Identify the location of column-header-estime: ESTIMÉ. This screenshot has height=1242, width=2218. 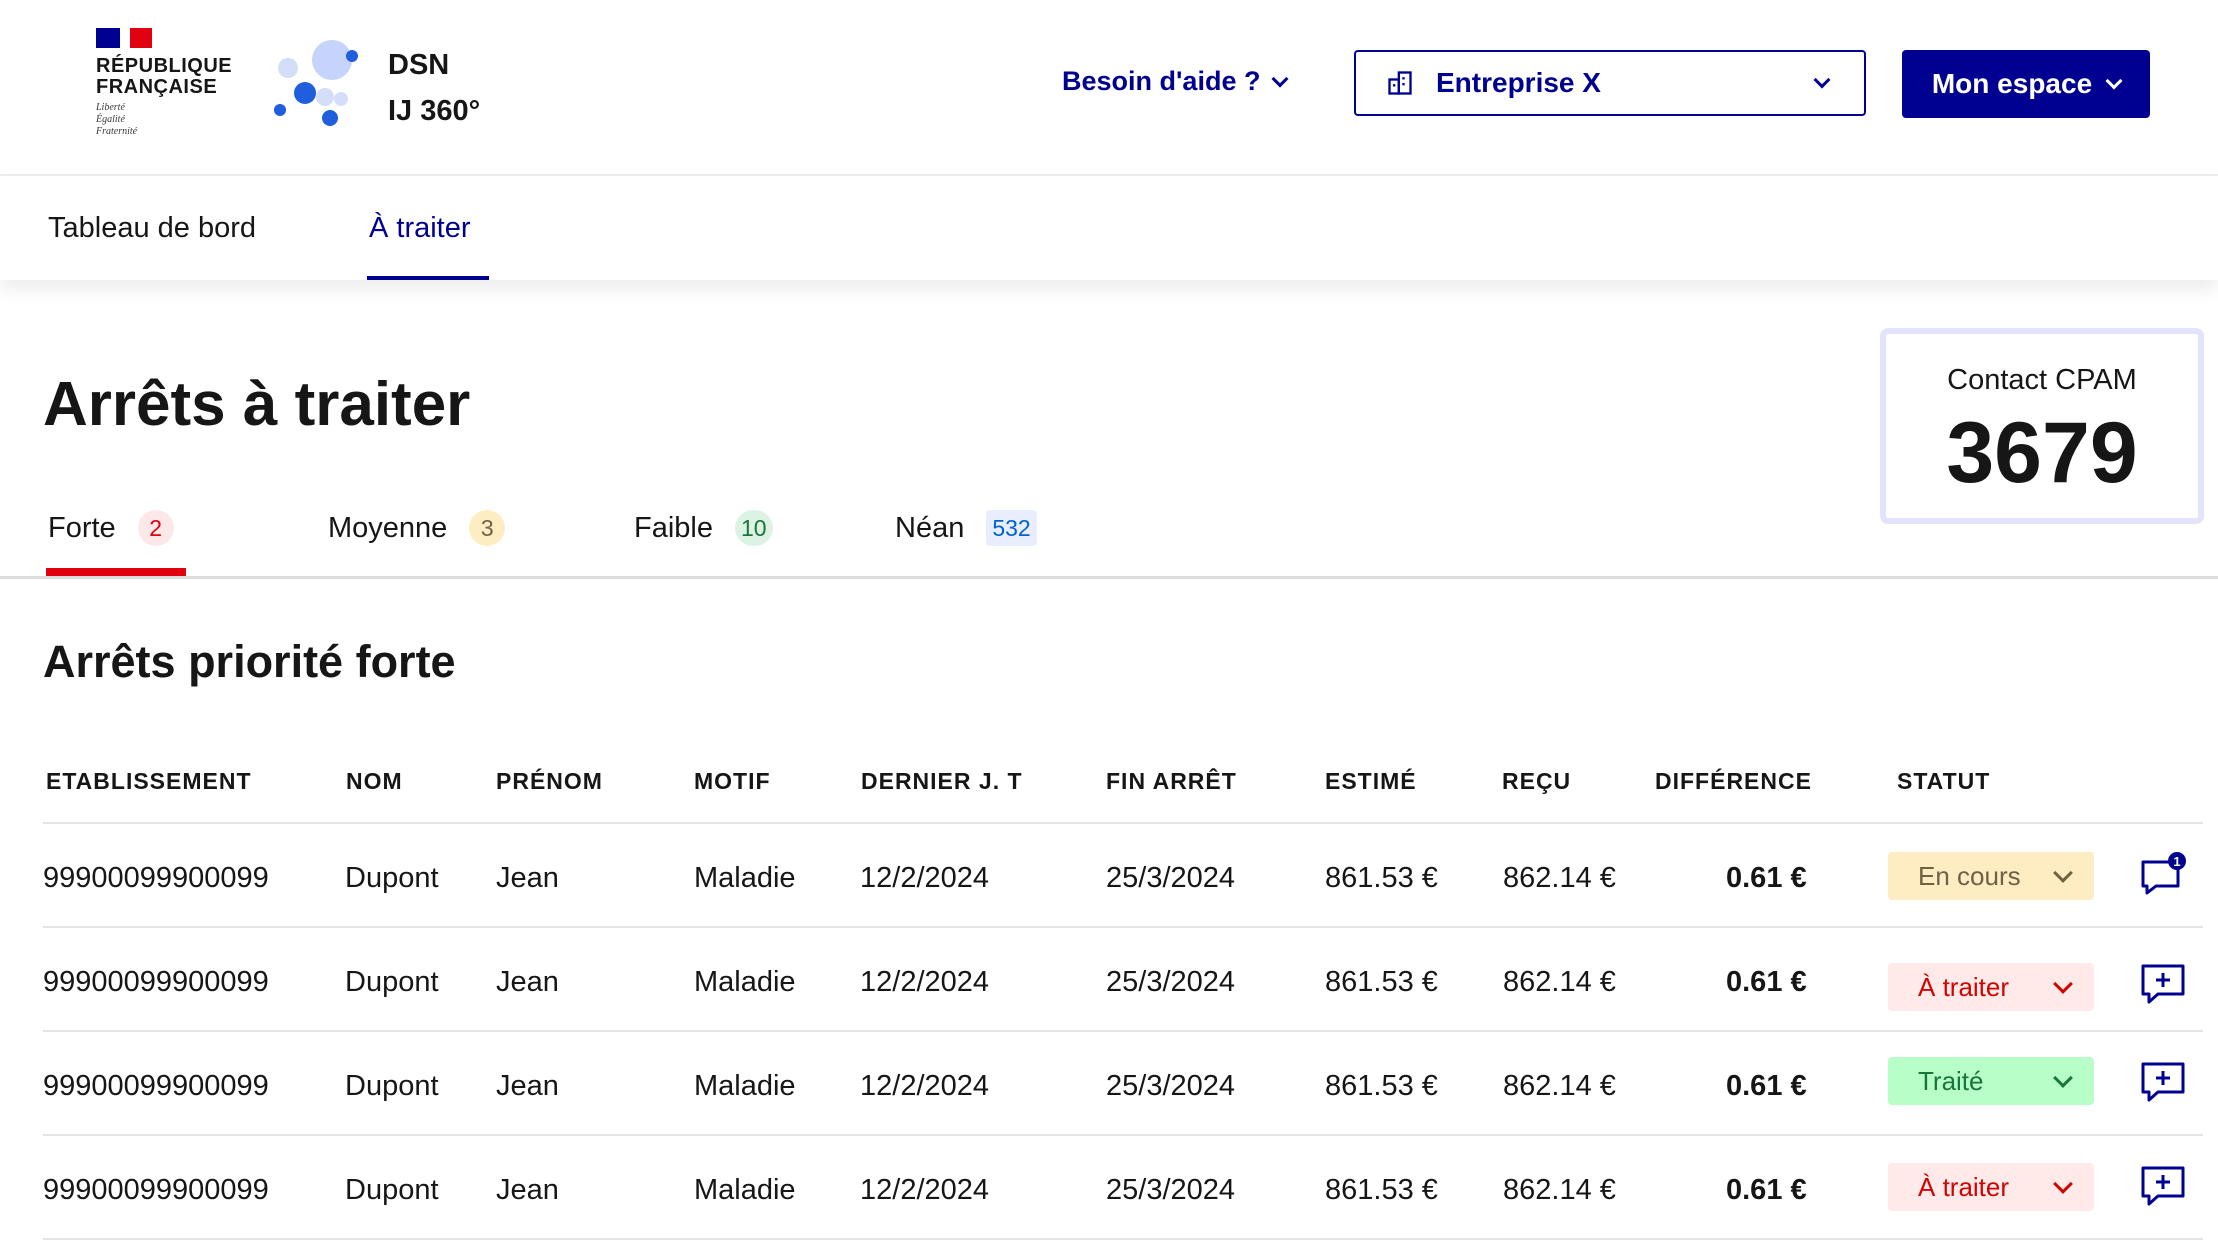
(1371, 781).